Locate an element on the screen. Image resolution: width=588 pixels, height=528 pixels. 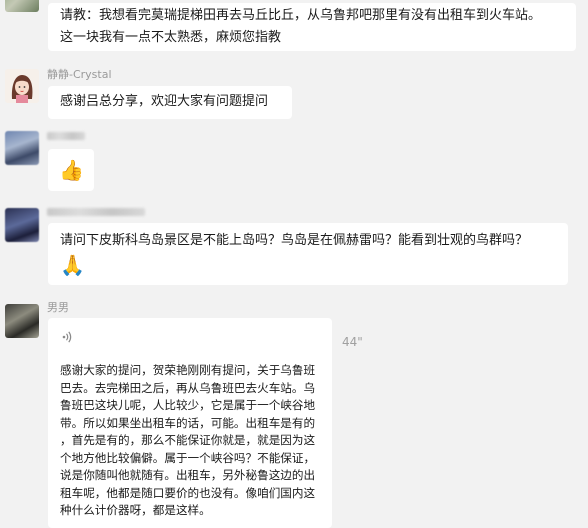
transcript-line: 个地方他比较偏僻。属于一个峡谷吗？不能保证， is located at coordinates (188, 457).